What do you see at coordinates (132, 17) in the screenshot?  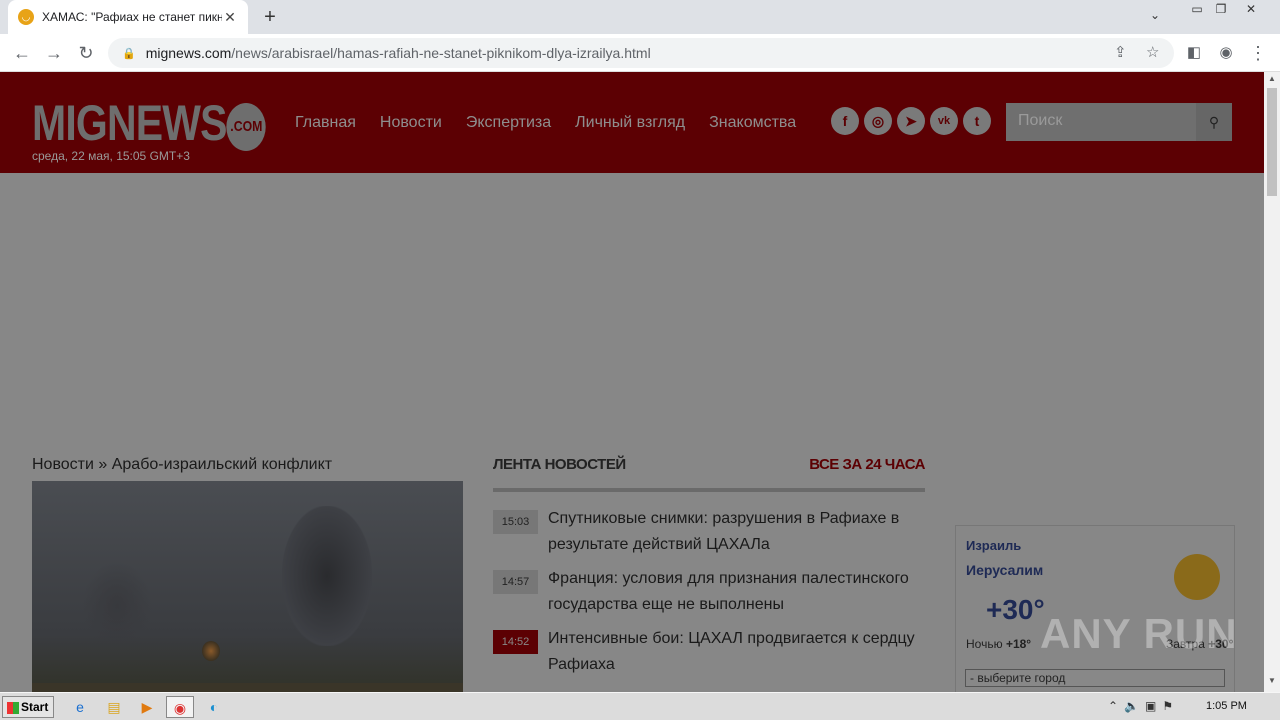 I see `tab-title: ХАМАС: "Рафиах не станет пикни` at bounding box center [132, 17].